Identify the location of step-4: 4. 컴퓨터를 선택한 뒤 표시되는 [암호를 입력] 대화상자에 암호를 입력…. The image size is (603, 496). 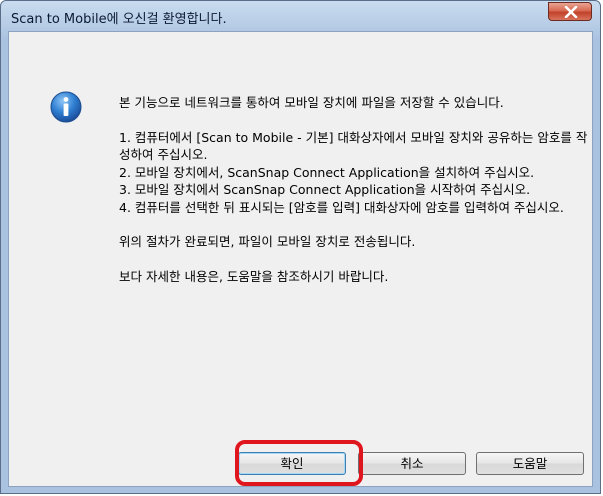
(341, 207).